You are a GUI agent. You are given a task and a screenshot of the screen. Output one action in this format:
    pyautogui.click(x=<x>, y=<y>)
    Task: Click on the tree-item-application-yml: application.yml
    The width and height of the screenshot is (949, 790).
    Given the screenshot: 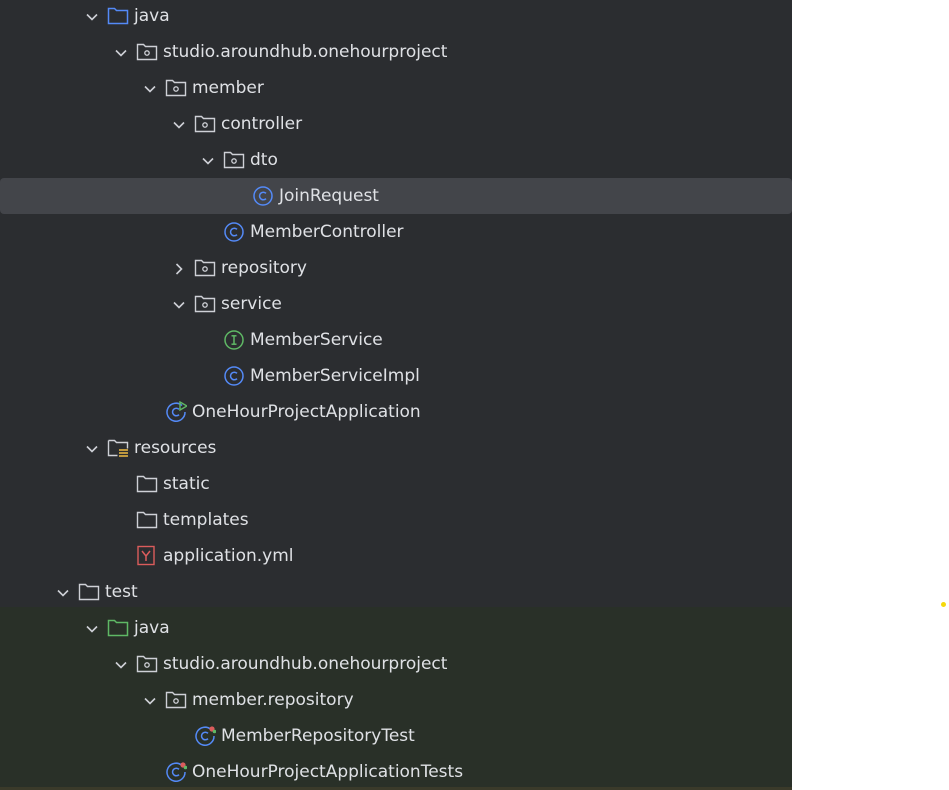 What is the action you would take?
    pyautogui.click(x=396, y=556)
    